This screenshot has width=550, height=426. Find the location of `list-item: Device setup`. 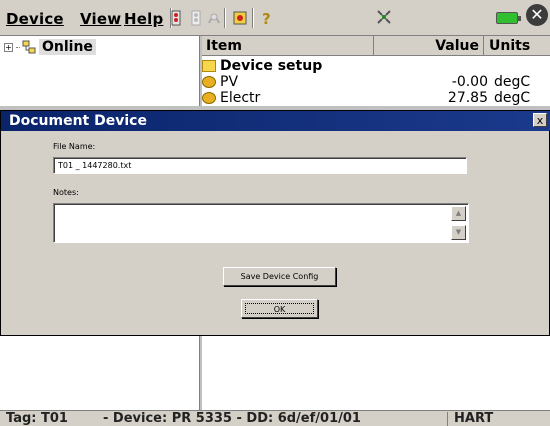

list-item: Device setup is located at coordinates (376, 66).